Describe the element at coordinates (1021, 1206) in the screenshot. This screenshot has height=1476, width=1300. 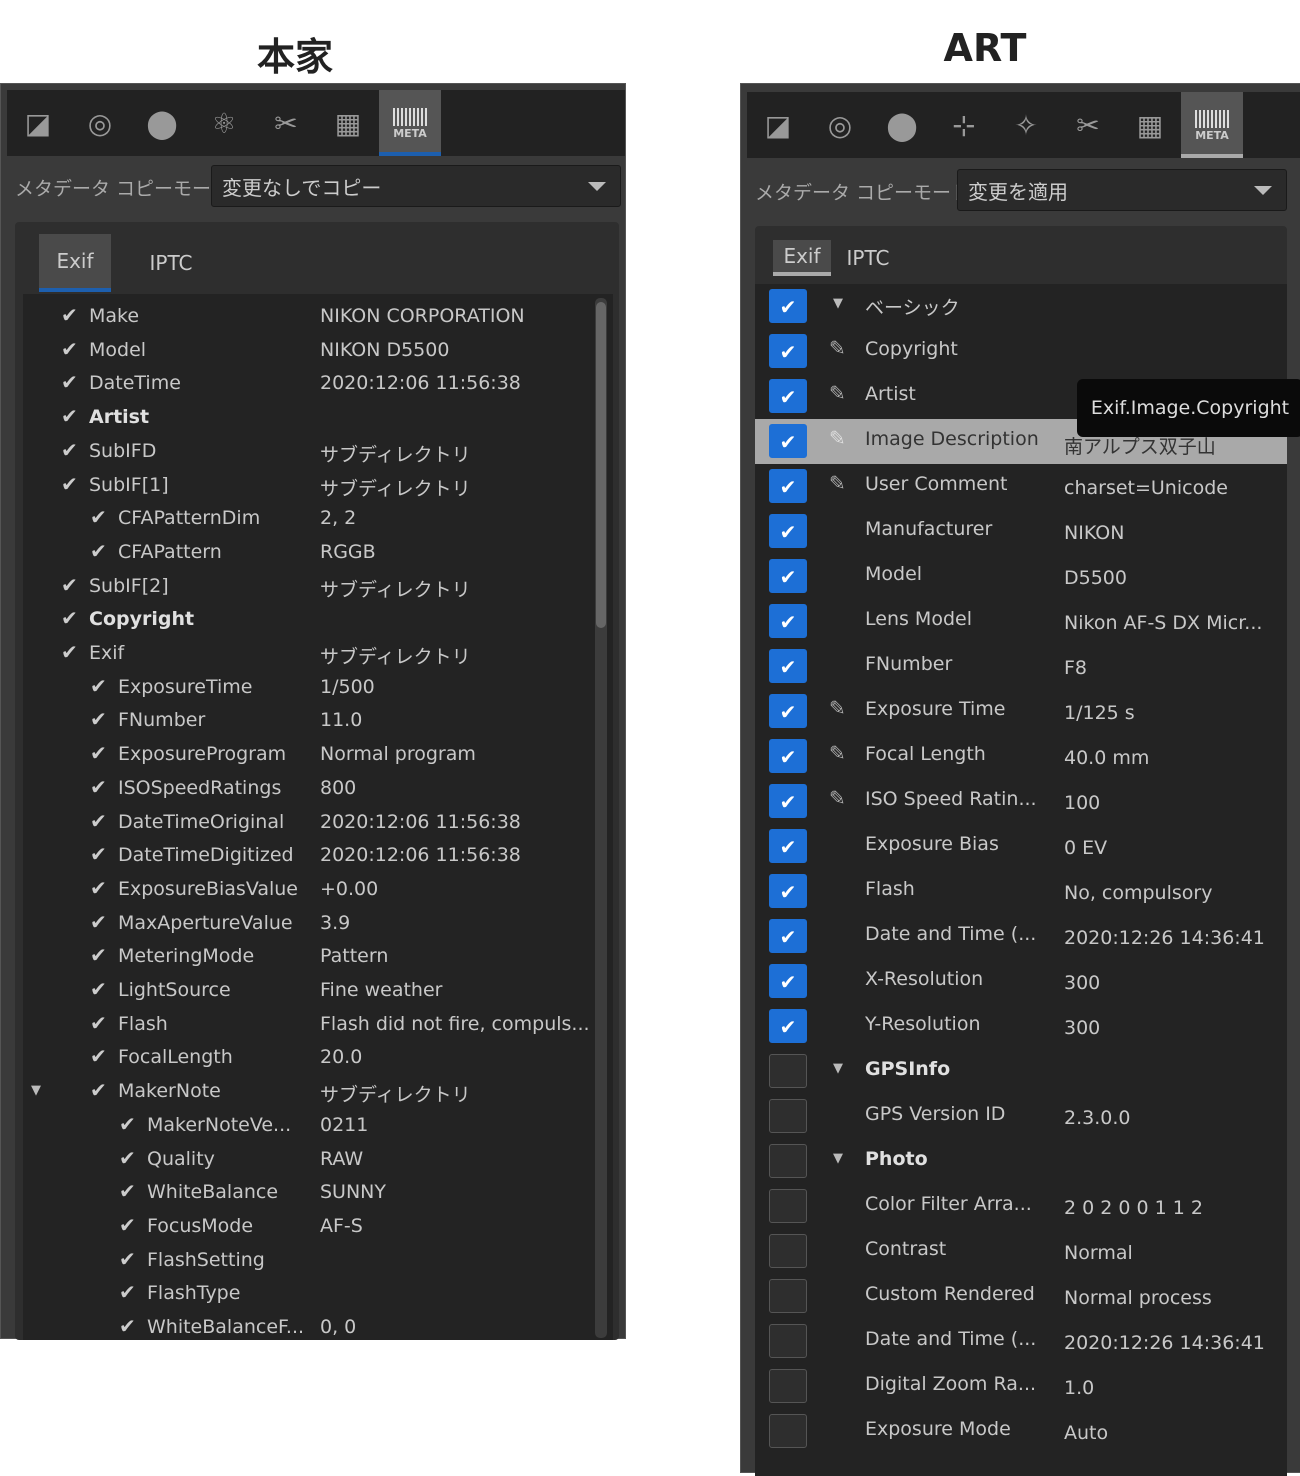
I see `list-row: Color Filter Arra... 2 0 2 0 0 1 1 2` at that location.